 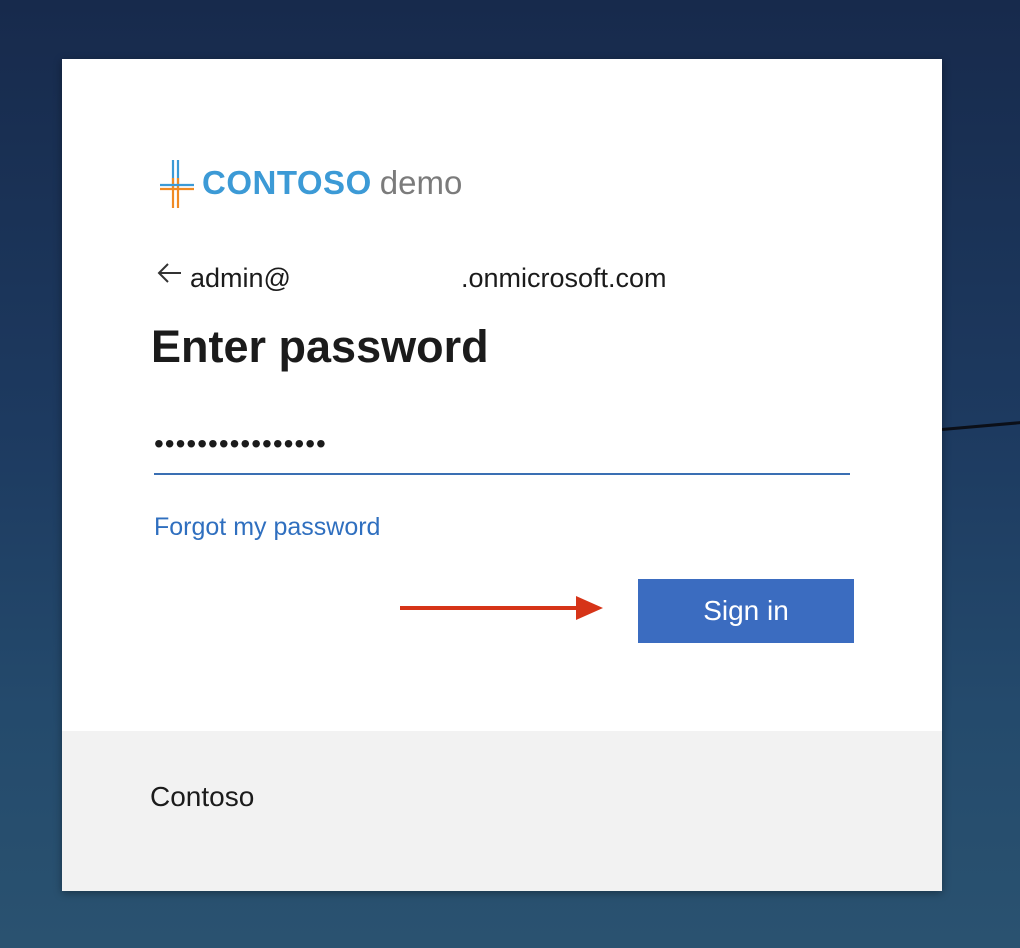 I want to click on account-identity: admin@ .onmicrosoft.com, so click(x=411, y=275).